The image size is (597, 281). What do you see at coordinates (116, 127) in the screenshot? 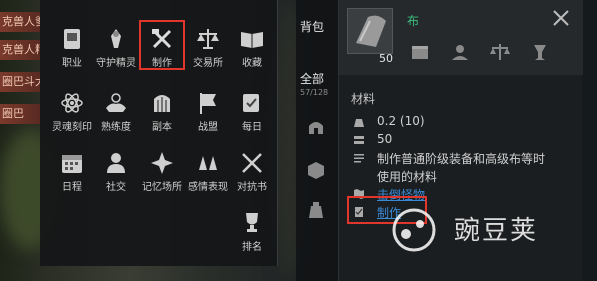
I see `menu-item-label: 熟练度` at bounding box center [116, 127].